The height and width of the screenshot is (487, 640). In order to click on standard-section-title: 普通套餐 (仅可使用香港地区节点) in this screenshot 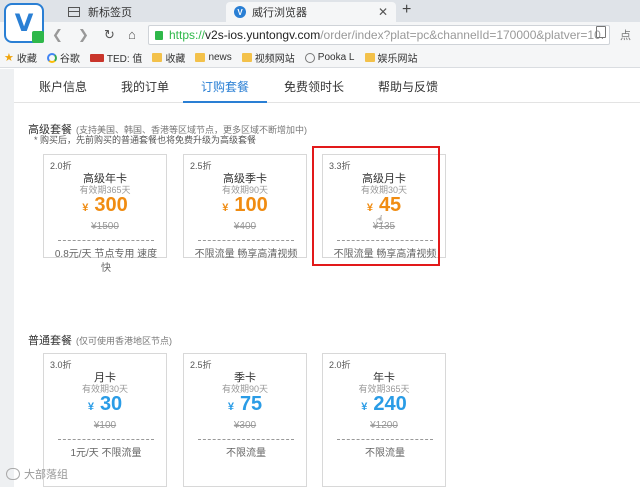, I will do `click(100, 340)`.